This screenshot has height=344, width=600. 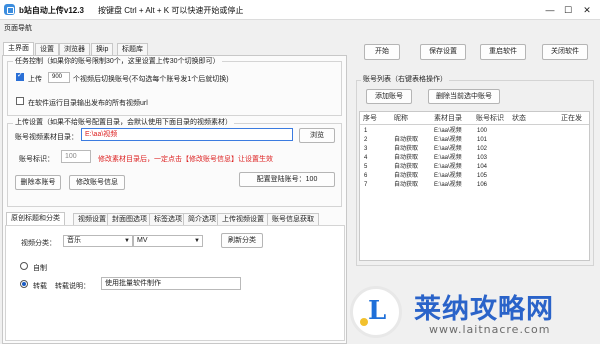 I want to click on cell-no: 5, so click(x=366, y=167).